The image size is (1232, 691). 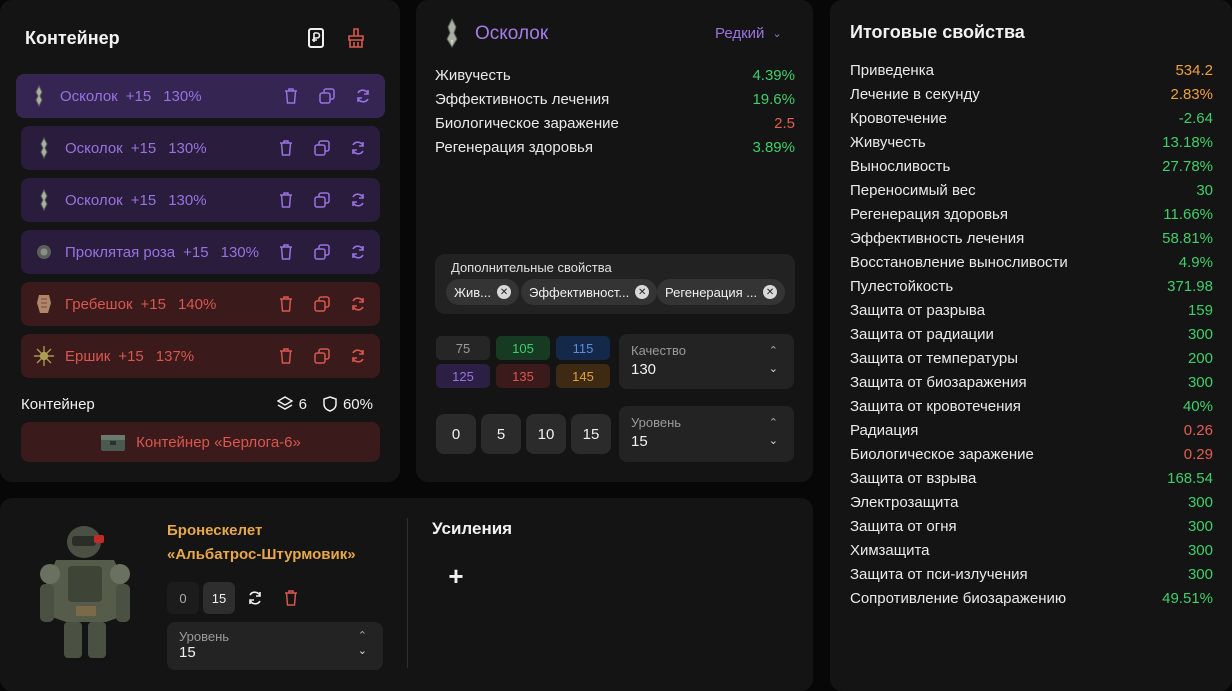 What do you see at coordinates (316, 38) in the screenshot?
I see `receipt-button` at bounding box center [316, 38].